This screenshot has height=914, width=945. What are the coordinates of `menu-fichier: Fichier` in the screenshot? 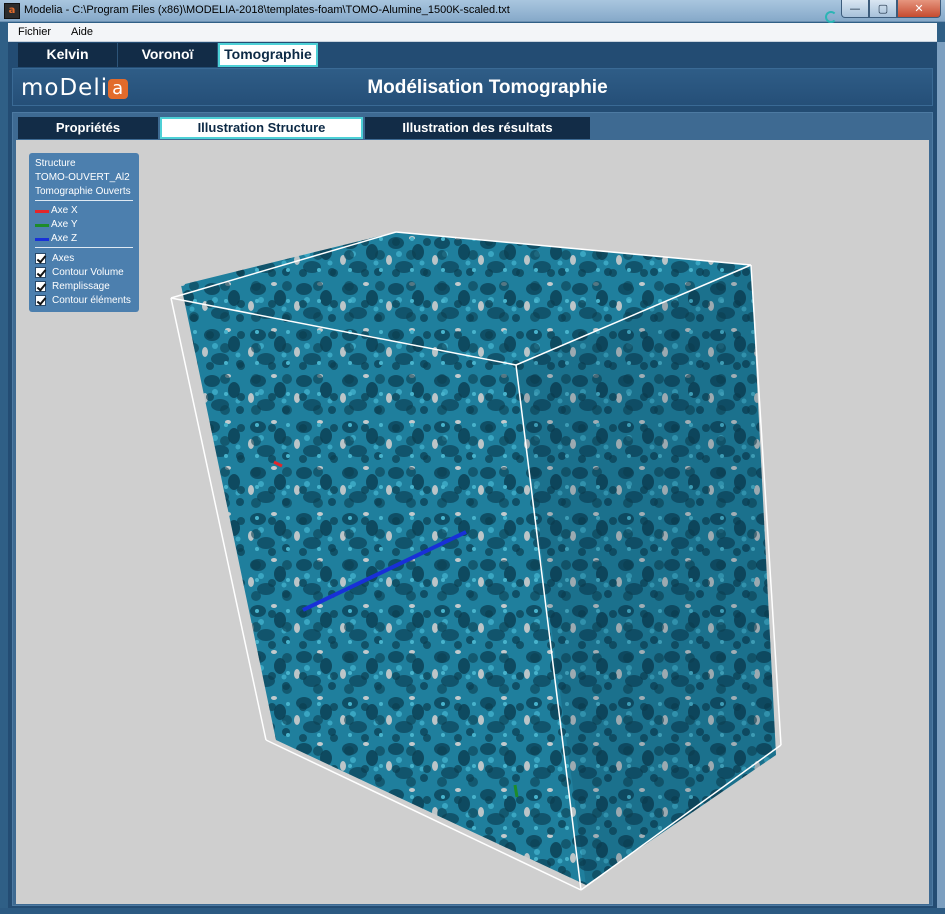 It's located at (34, 32).